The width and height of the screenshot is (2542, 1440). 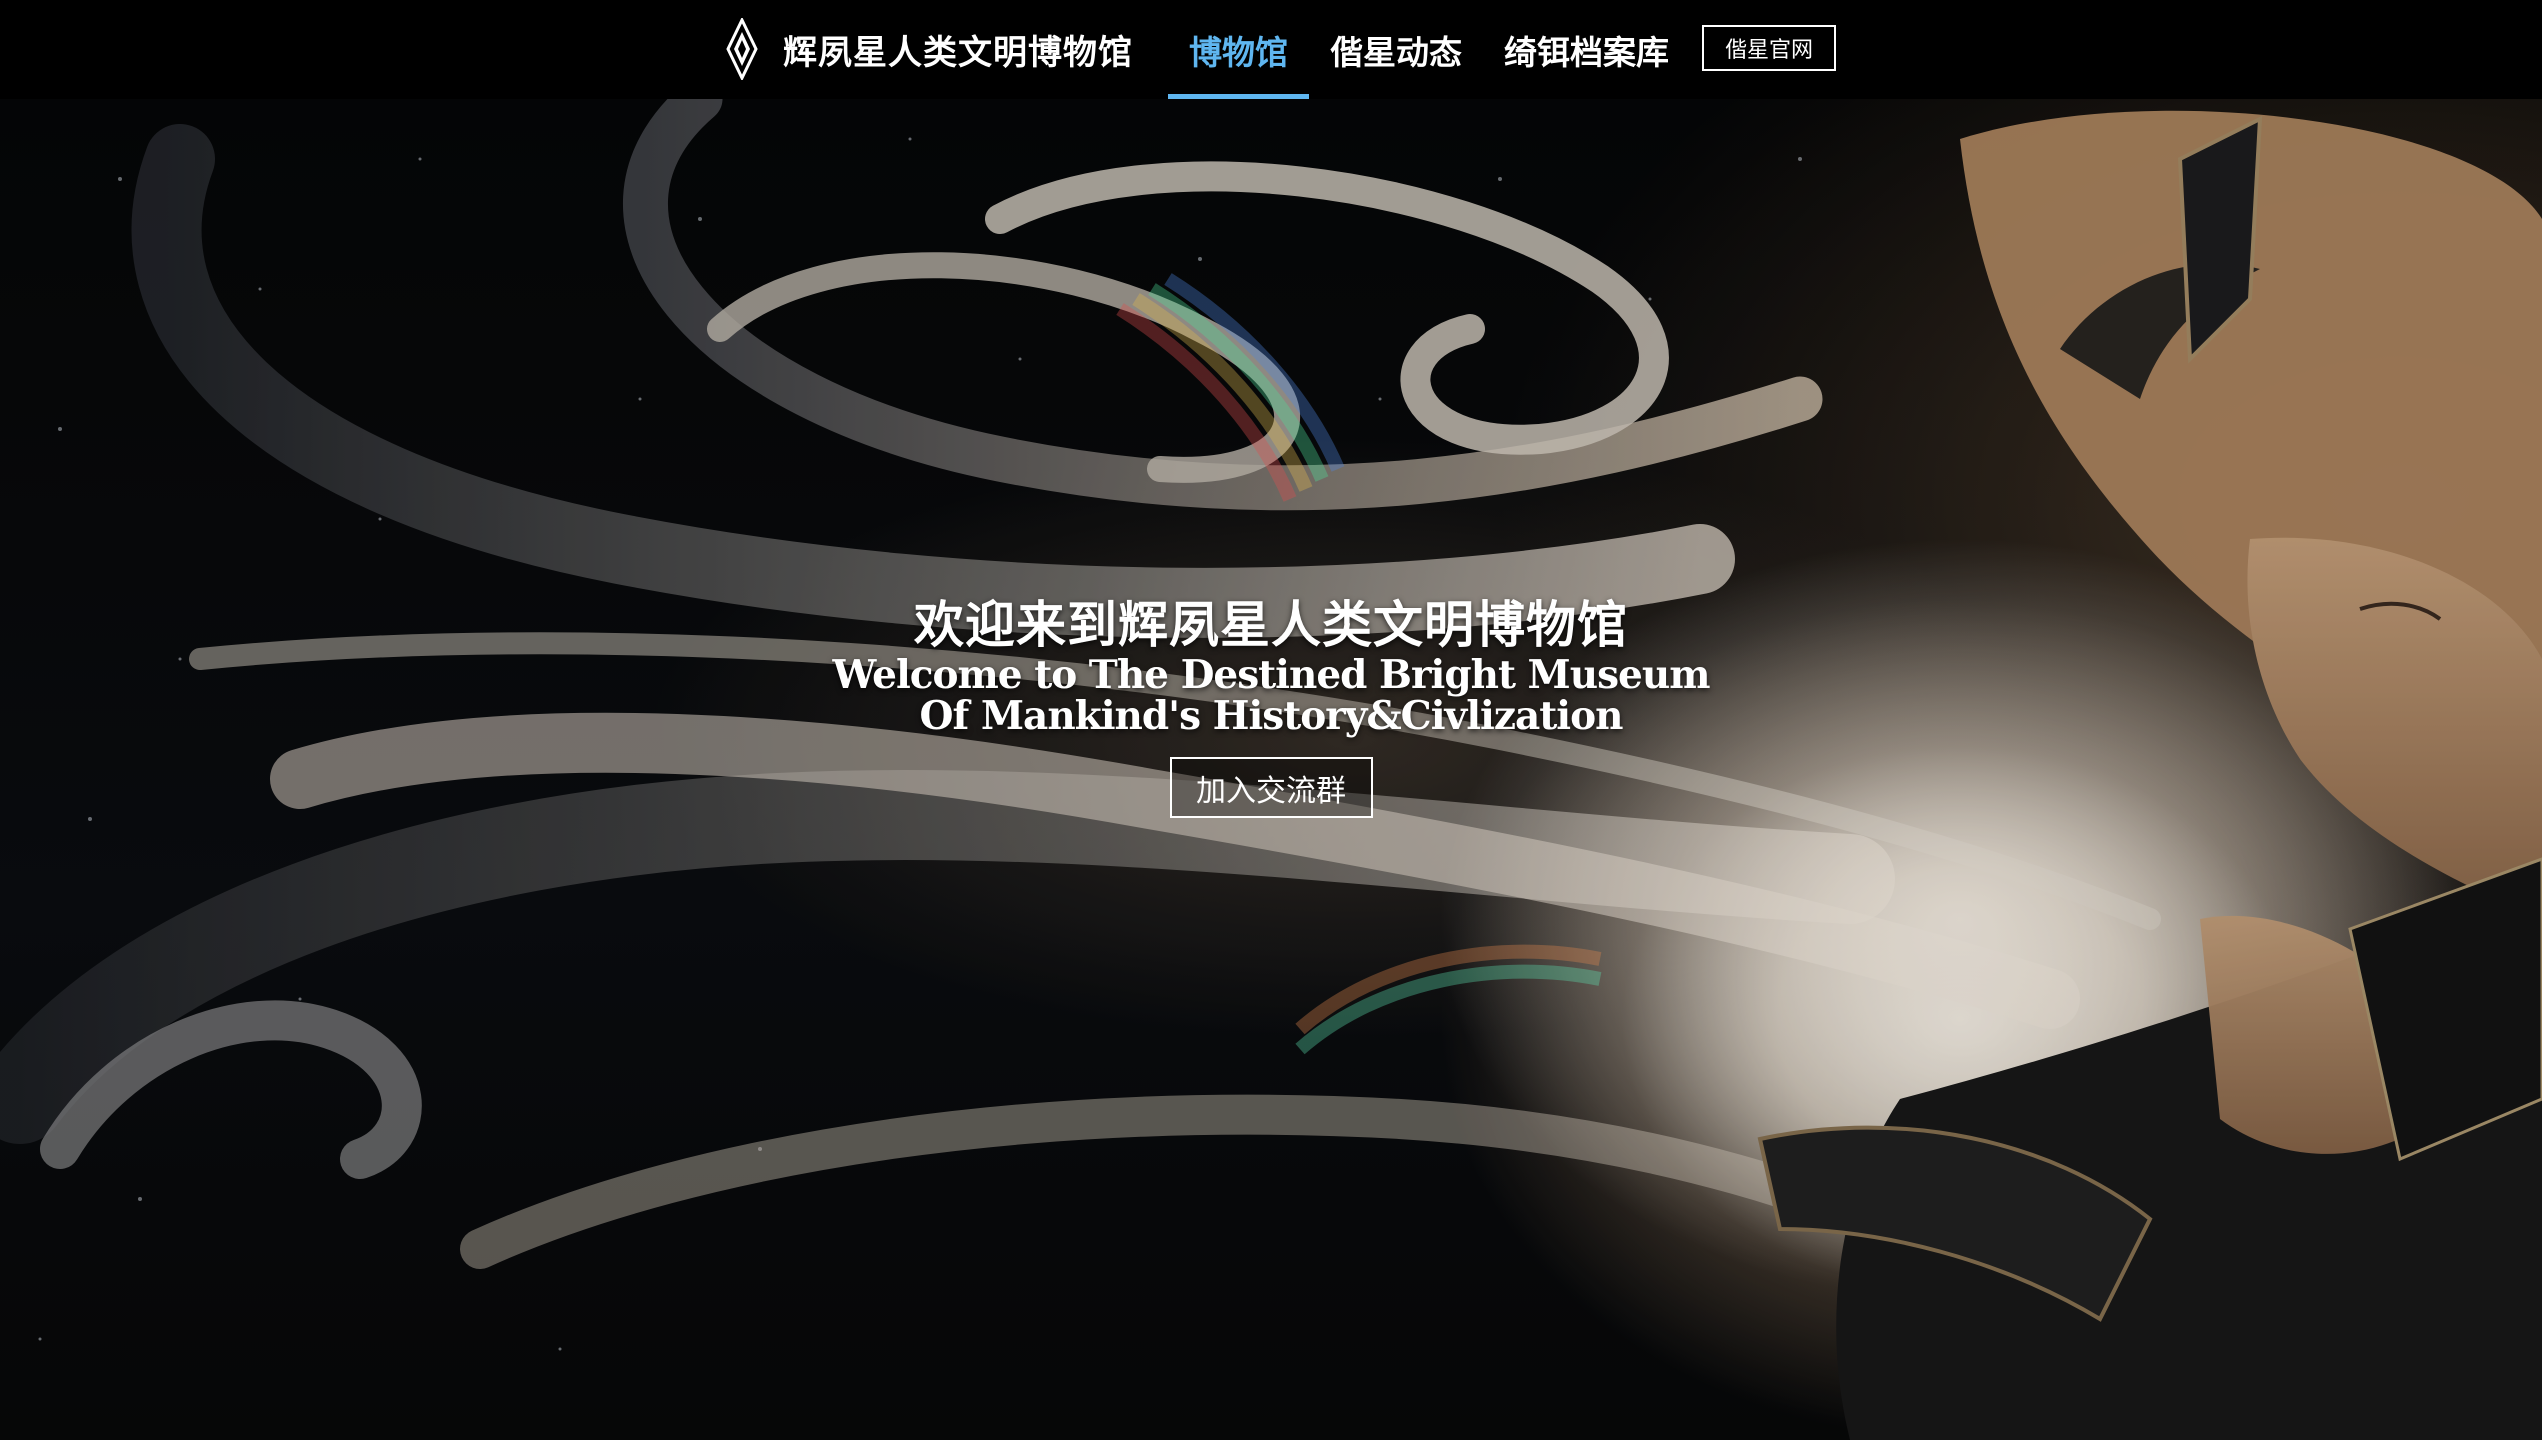 I want to click on top-navigation-bar: 辉夙星人类文明博物馆 博物馆 偕星动态 绮铒档案库 偕星官网, so click(x=1271, y=49).